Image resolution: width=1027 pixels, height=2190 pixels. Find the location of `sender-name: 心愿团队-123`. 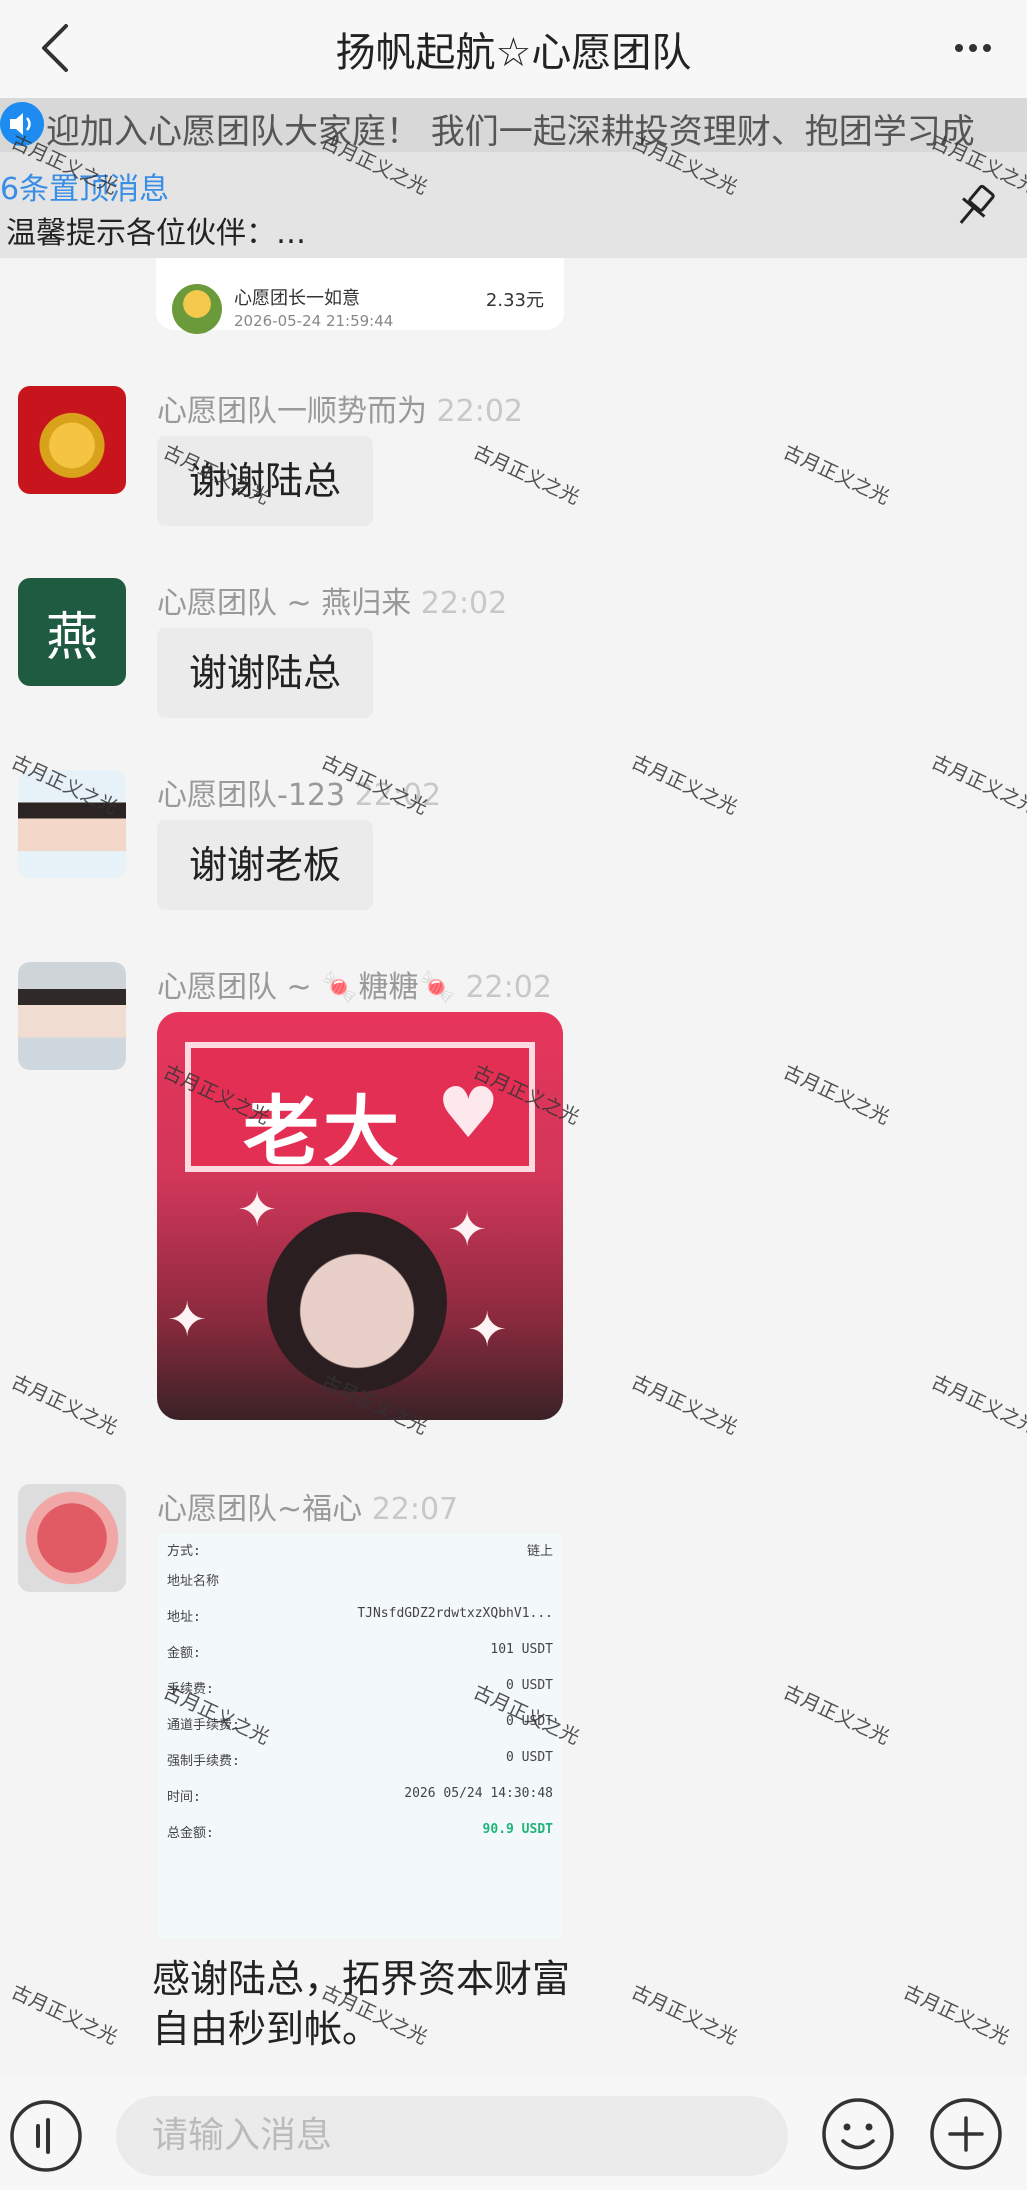

sender-name: 心愿团队-123 is located at coordinates (251, 795).